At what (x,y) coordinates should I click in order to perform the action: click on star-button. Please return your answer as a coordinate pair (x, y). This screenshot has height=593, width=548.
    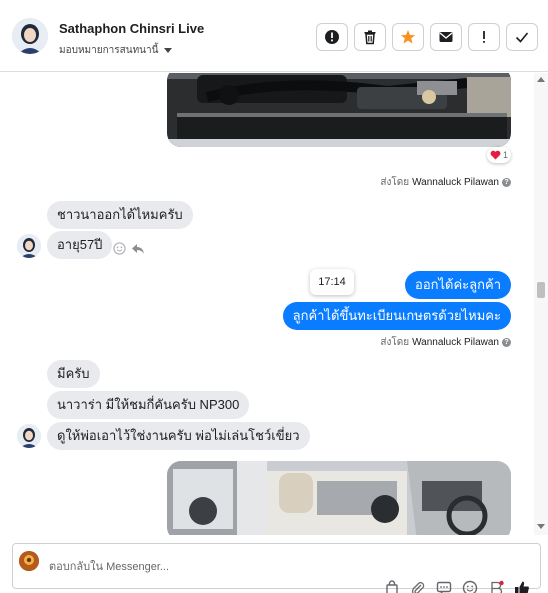
    Looking at the image, I should click on (408, 37).